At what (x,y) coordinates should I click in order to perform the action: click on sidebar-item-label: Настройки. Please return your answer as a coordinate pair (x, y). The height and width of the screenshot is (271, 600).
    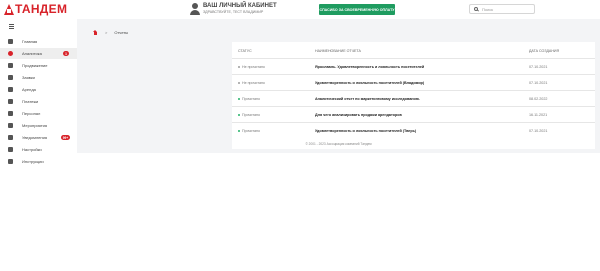
    Looking at the image, I should click on (32, 149).